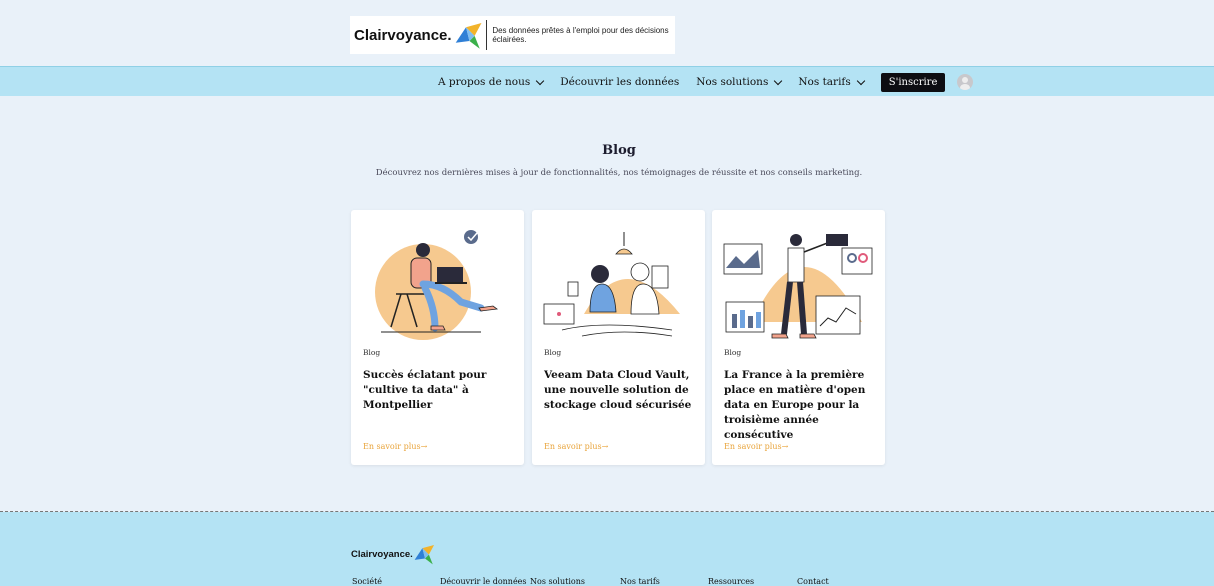 The image size is (1214, 586). What do you see at coordinates (403, 35) in the screenshot?
I see `logo-text: Clairvoyance.` at bounding box center [403, 35].